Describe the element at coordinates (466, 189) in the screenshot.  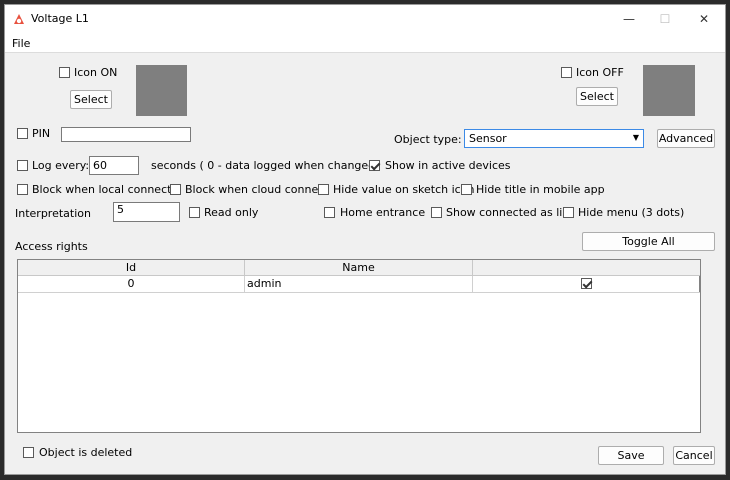
I see `hide-title-checkbox` at that location.